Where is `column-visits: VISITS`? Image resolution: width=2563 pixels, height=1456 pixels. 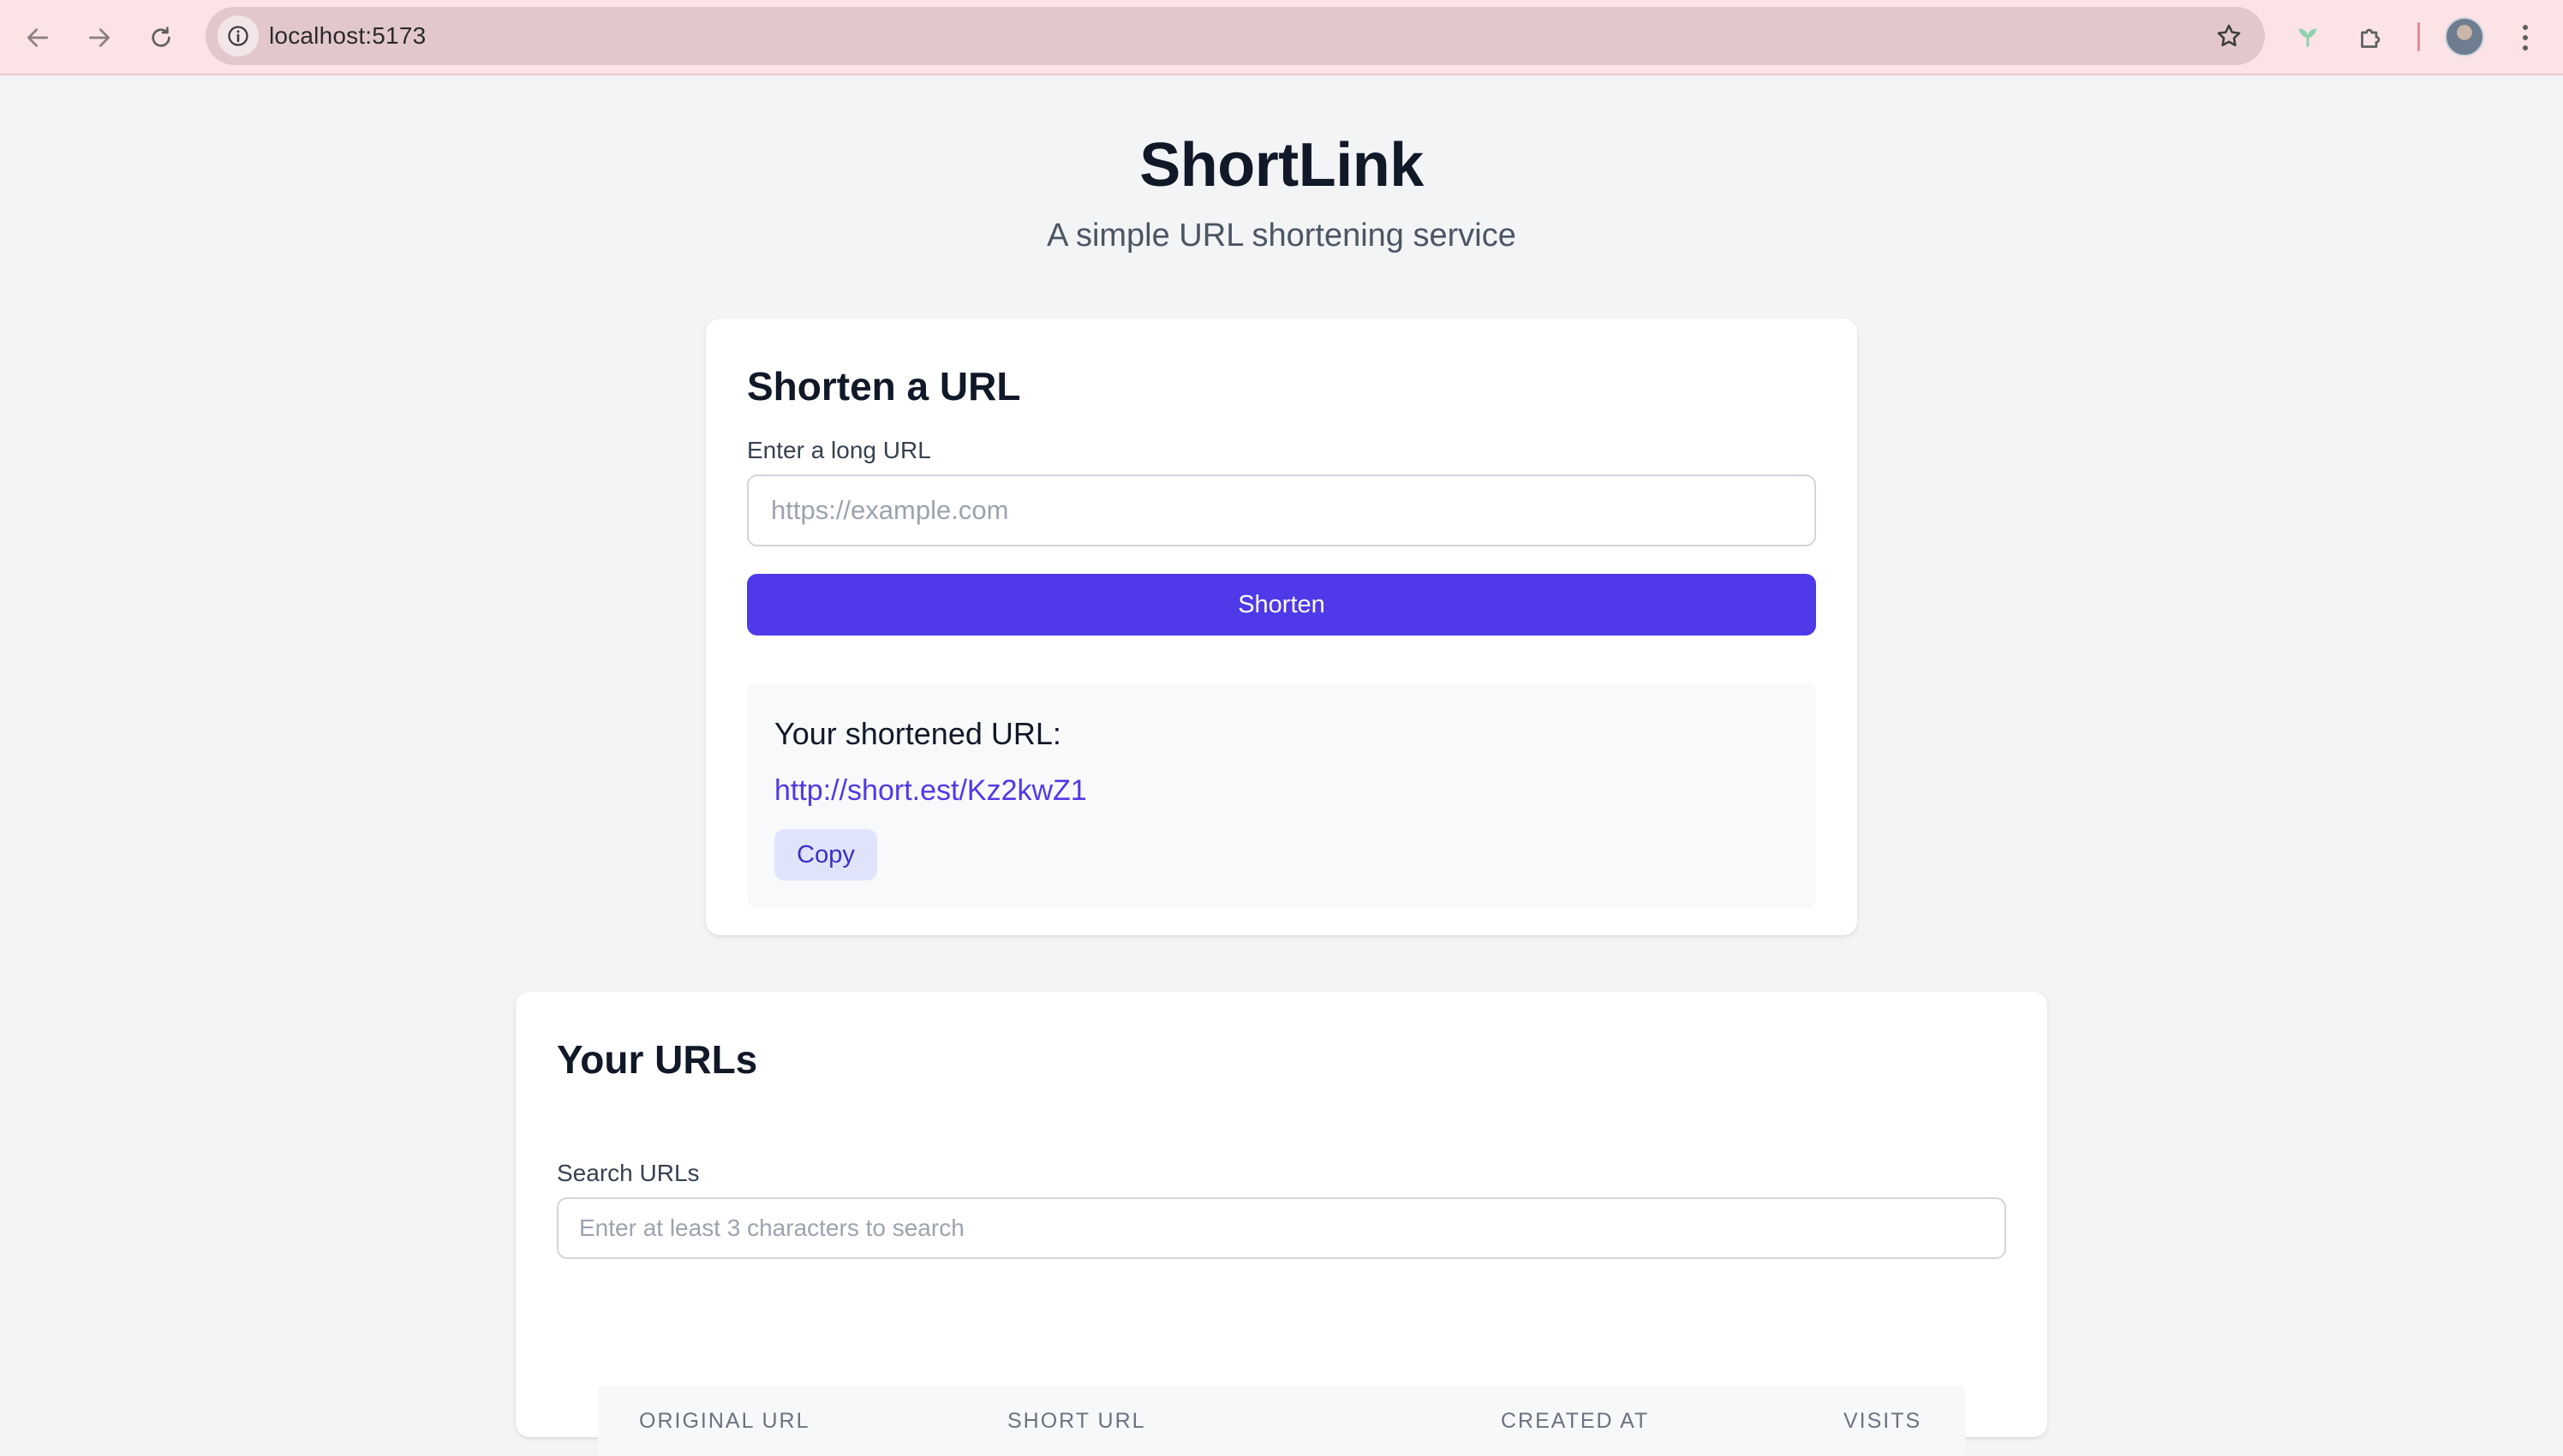 column-visits: VISITS is located at coordinates (1882, 1421).